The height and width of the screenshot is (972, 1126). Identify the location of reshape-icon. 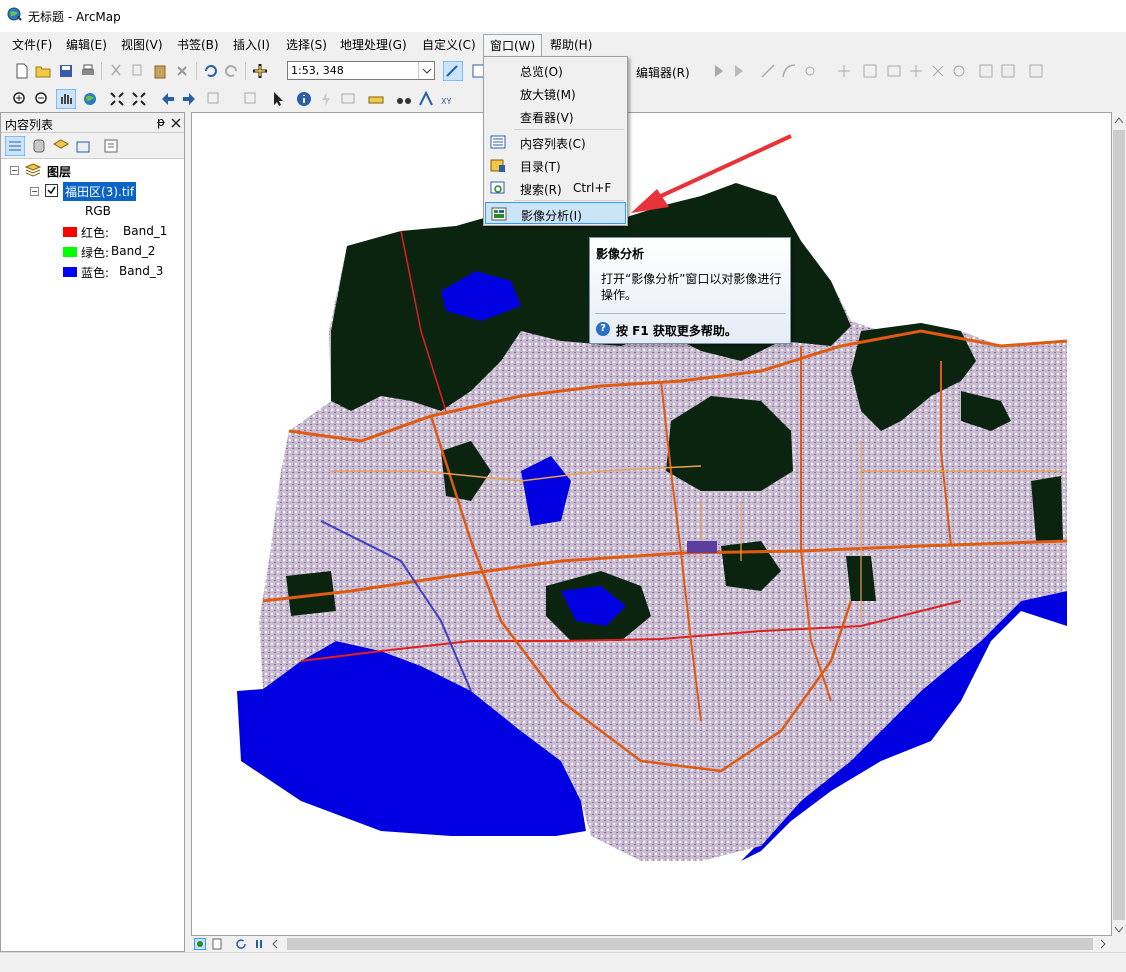
(870, 71).